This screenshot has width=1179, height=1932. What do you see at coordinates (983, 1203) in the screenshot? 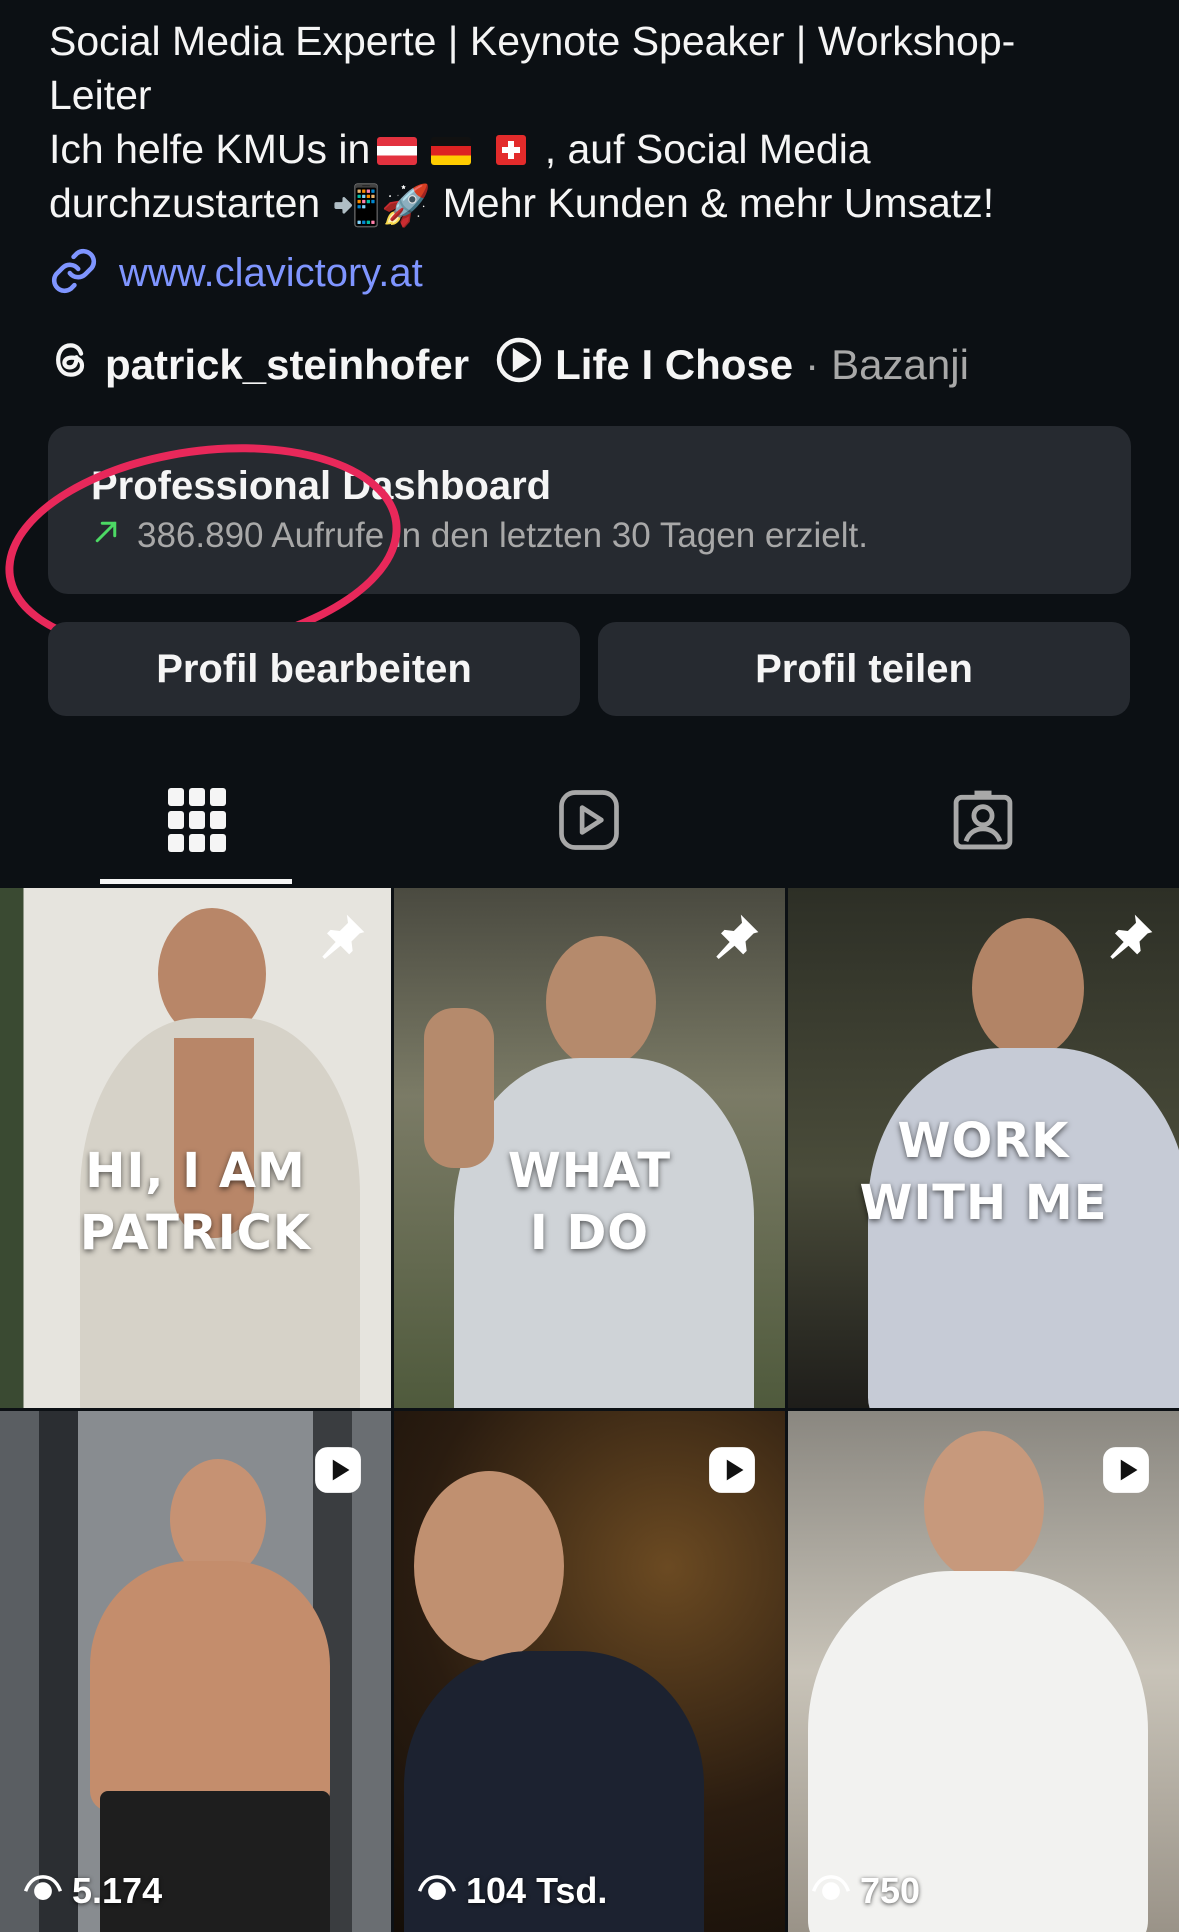
I see `overlay-line: WITH ME` at bounding box center [983, 1203].